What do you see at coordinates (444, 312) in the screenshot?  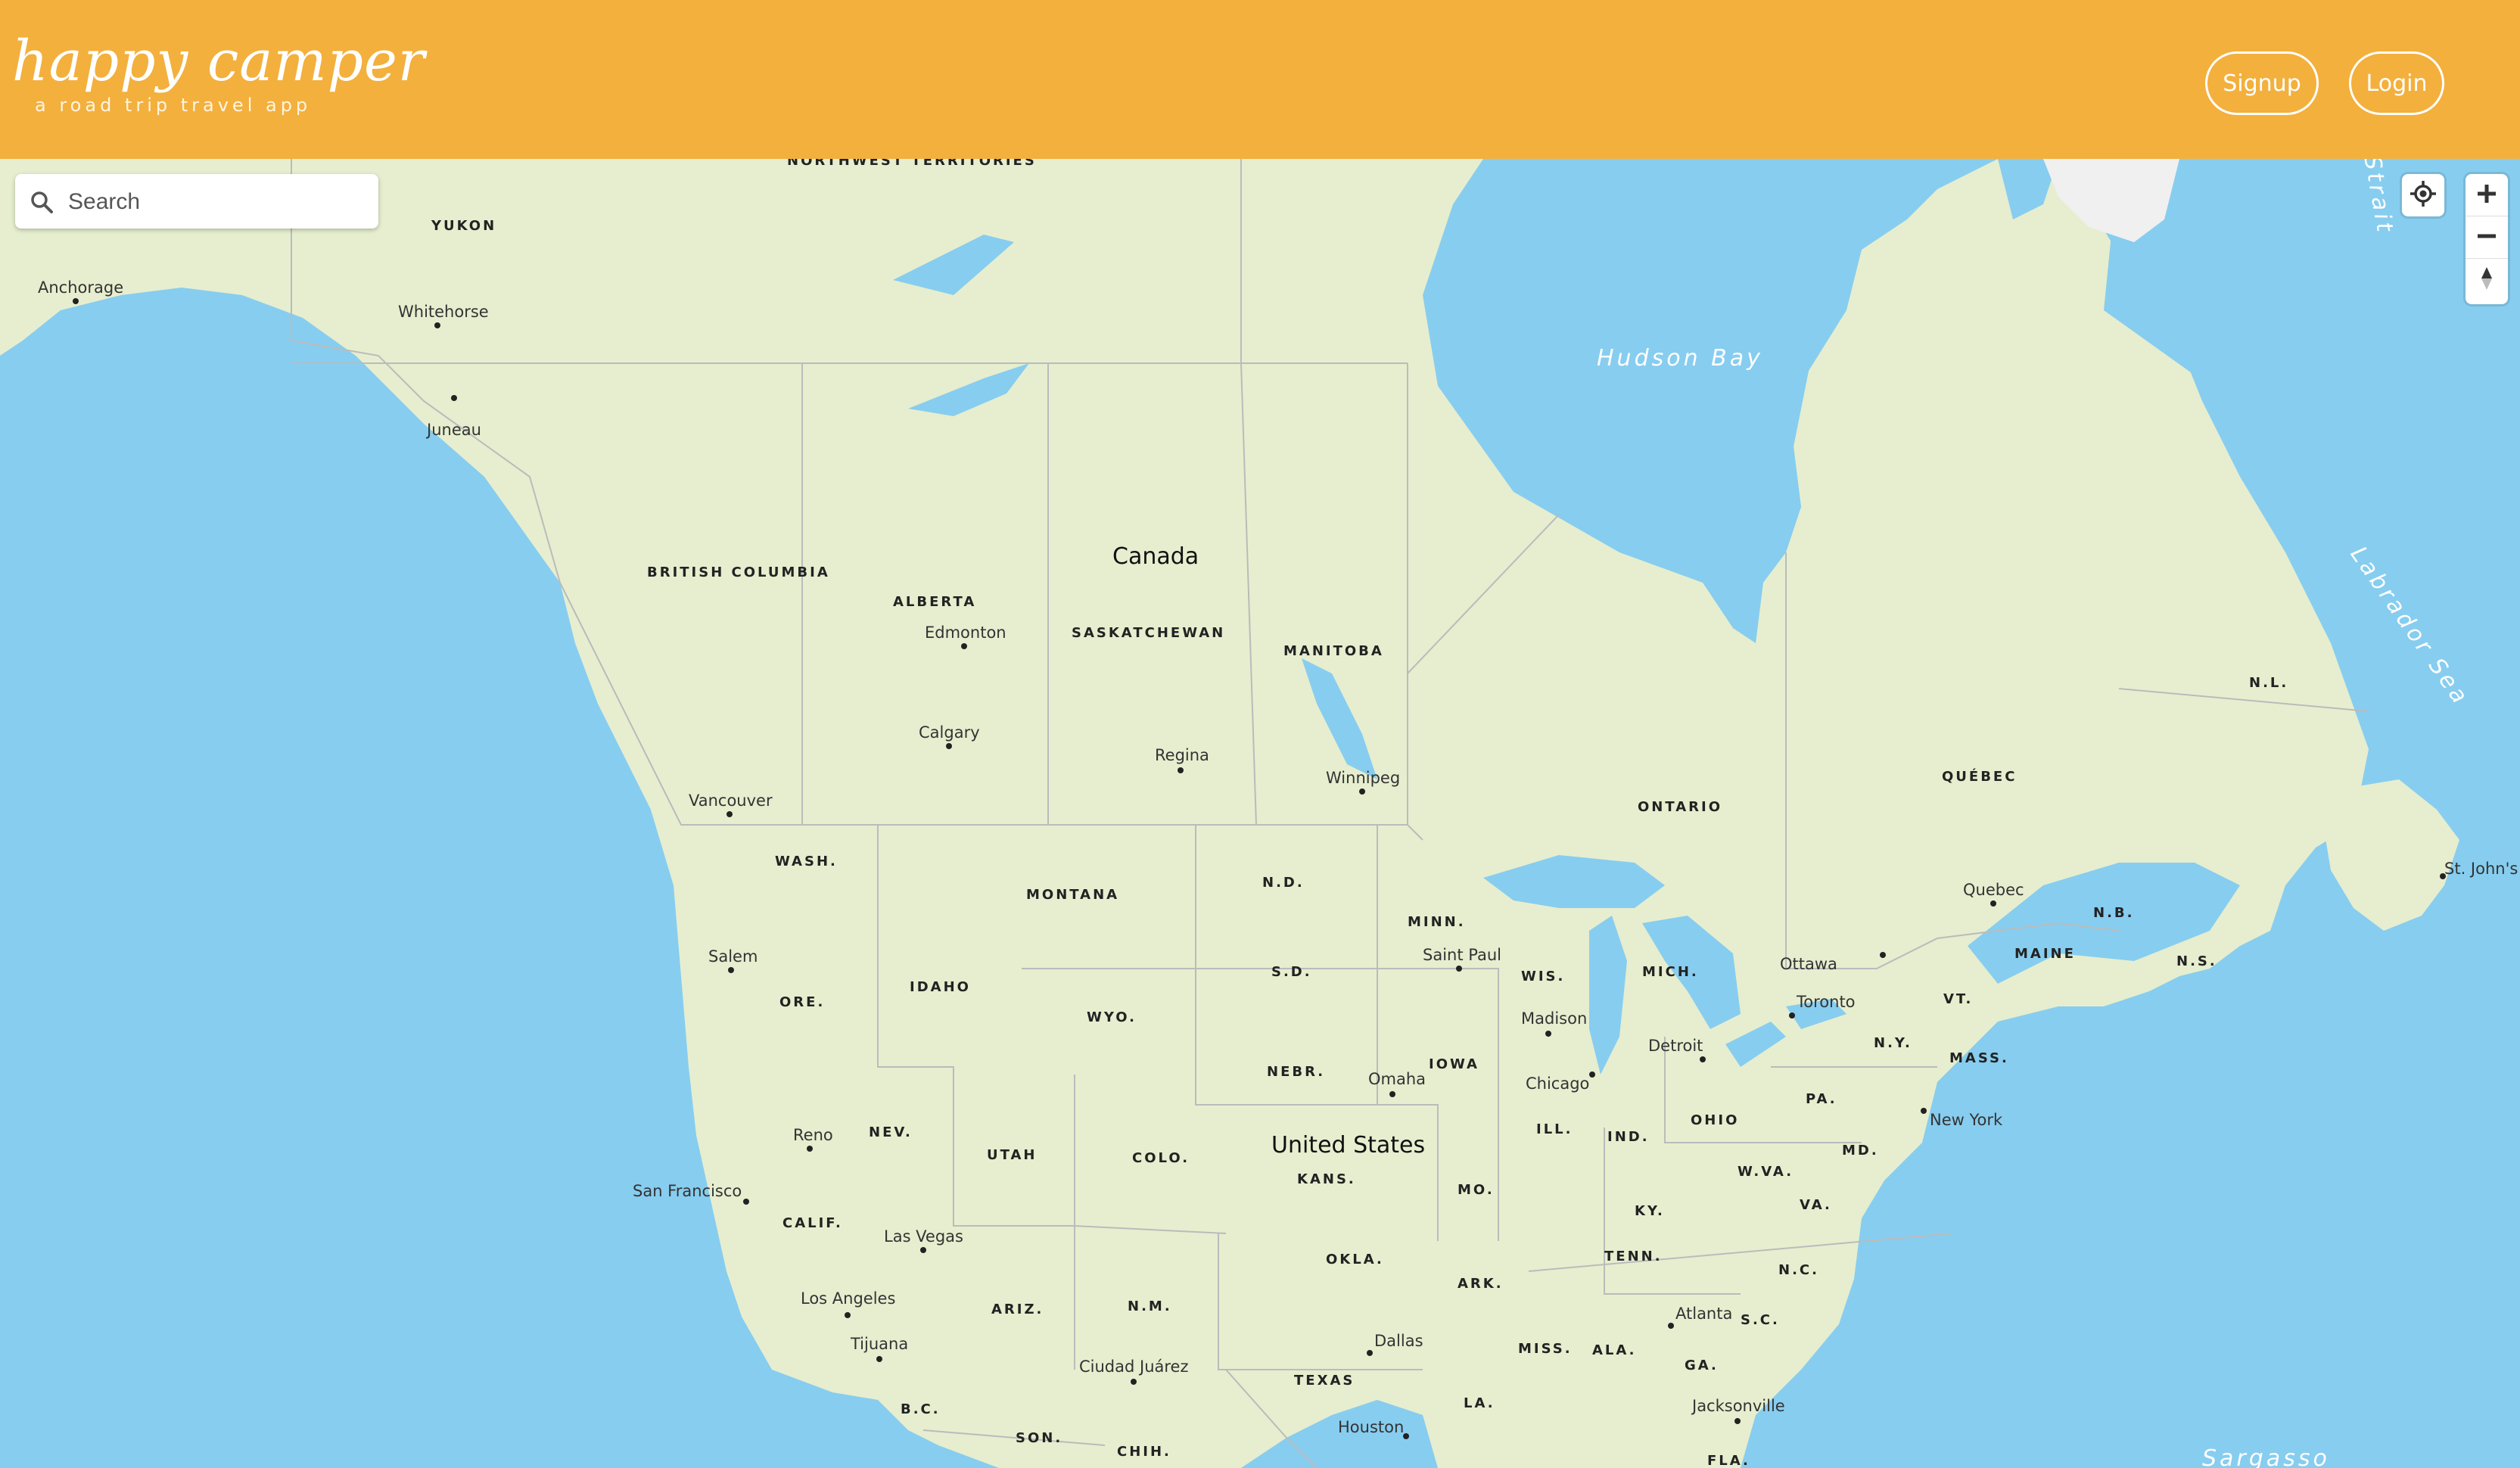 I see `label-whitehorse: Whitehorse` at bounding box center [444, 312].